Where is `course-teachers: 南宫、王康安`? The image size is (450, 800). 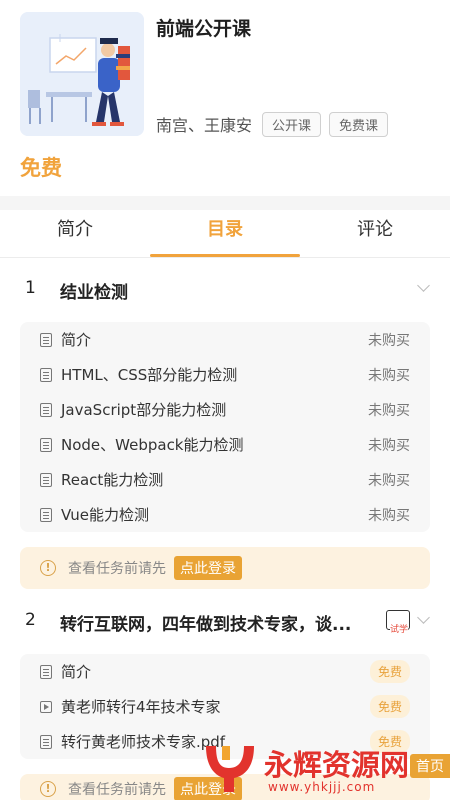
course-teachers: 南宫、王康安 is located at coordinates (204, 125).